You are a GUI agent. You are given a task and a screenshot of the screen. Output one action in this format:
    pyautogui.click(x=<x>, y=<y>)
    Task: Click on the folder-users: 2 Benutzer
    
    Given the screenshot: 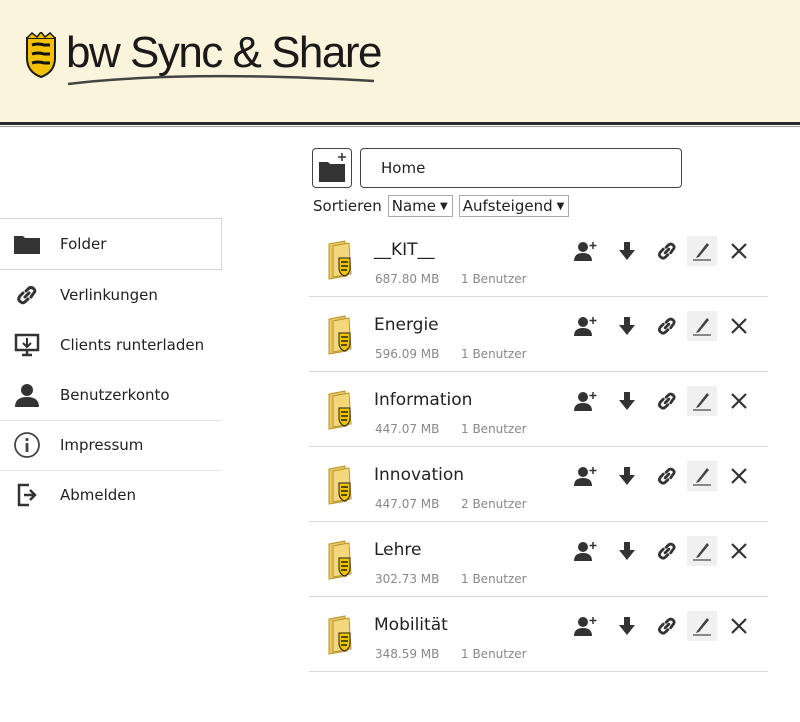 What is the action you would take?
    pyautogui.click(x=494, y=504)
    